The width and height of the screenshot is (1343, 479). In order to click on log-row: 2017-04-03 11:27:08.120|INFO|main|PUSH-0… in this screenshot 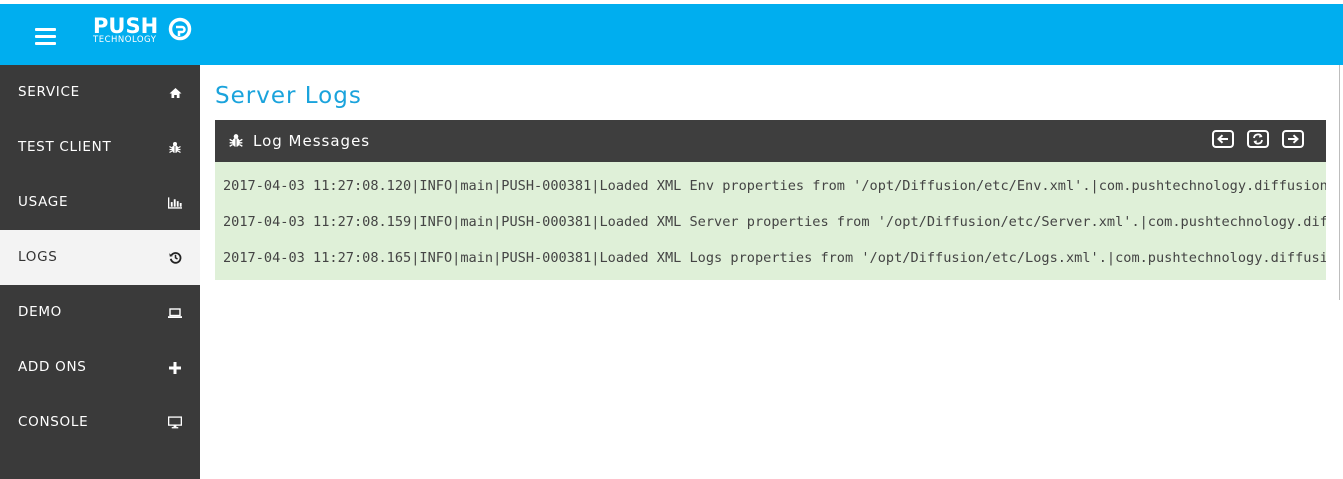, I will do `click(774, 186)`.